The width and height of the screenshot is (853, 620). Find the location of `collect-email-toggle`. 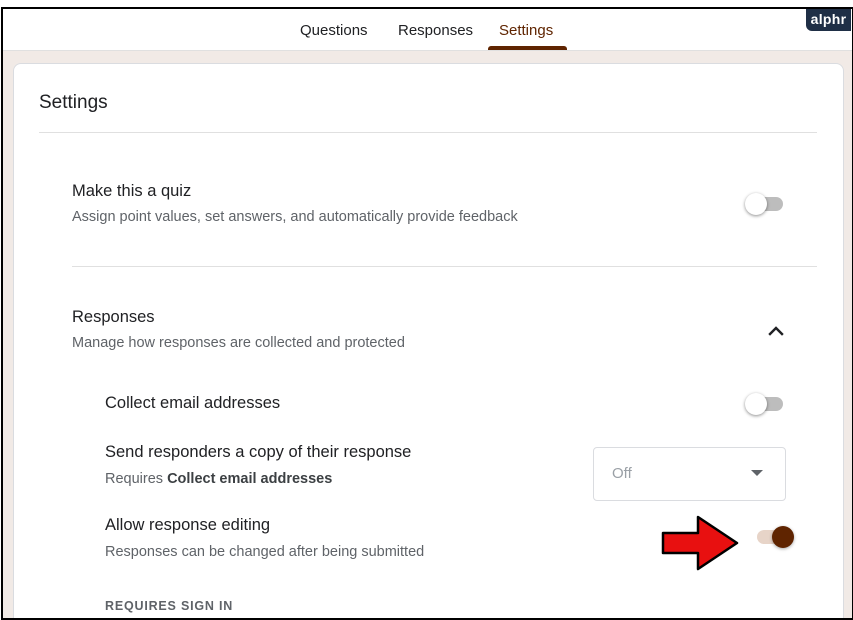

collect-email-toggle is located at coordinates (765, 404).